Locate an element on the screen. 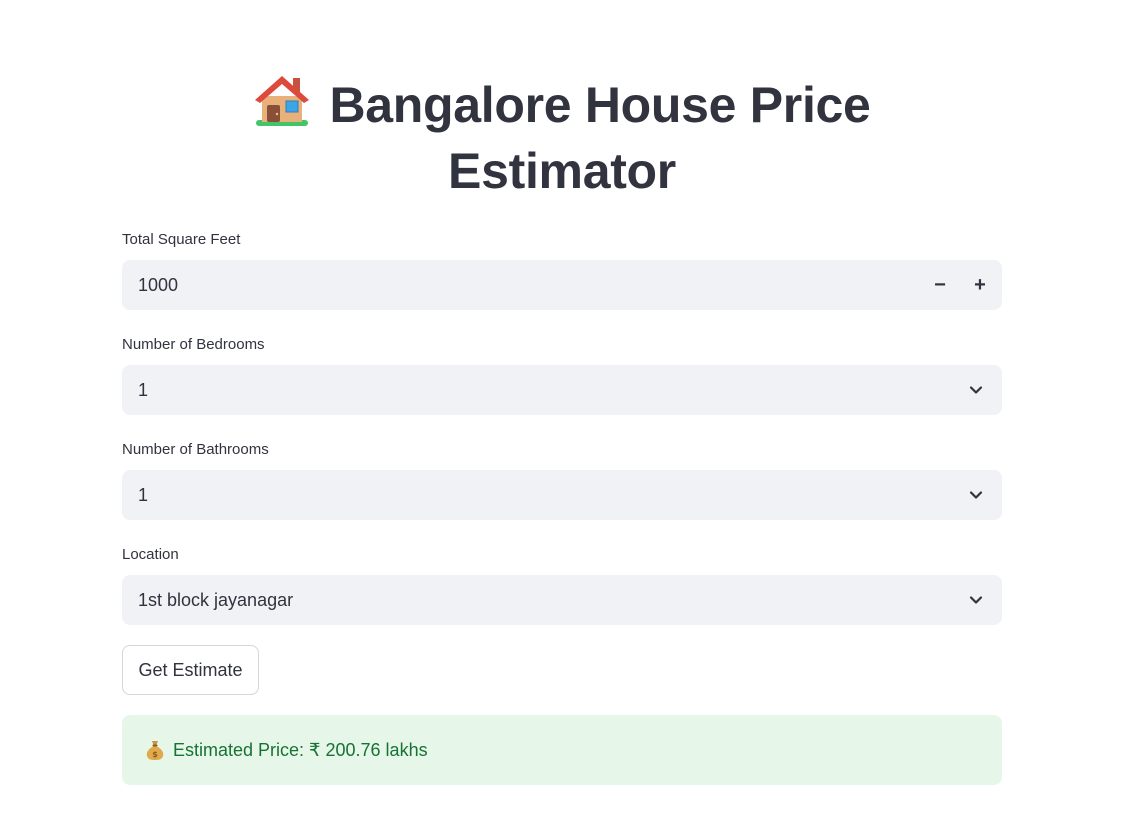 The height and width of the screenshot is (828, 1122). decrement-button: − is located at coordinates (940, 285).